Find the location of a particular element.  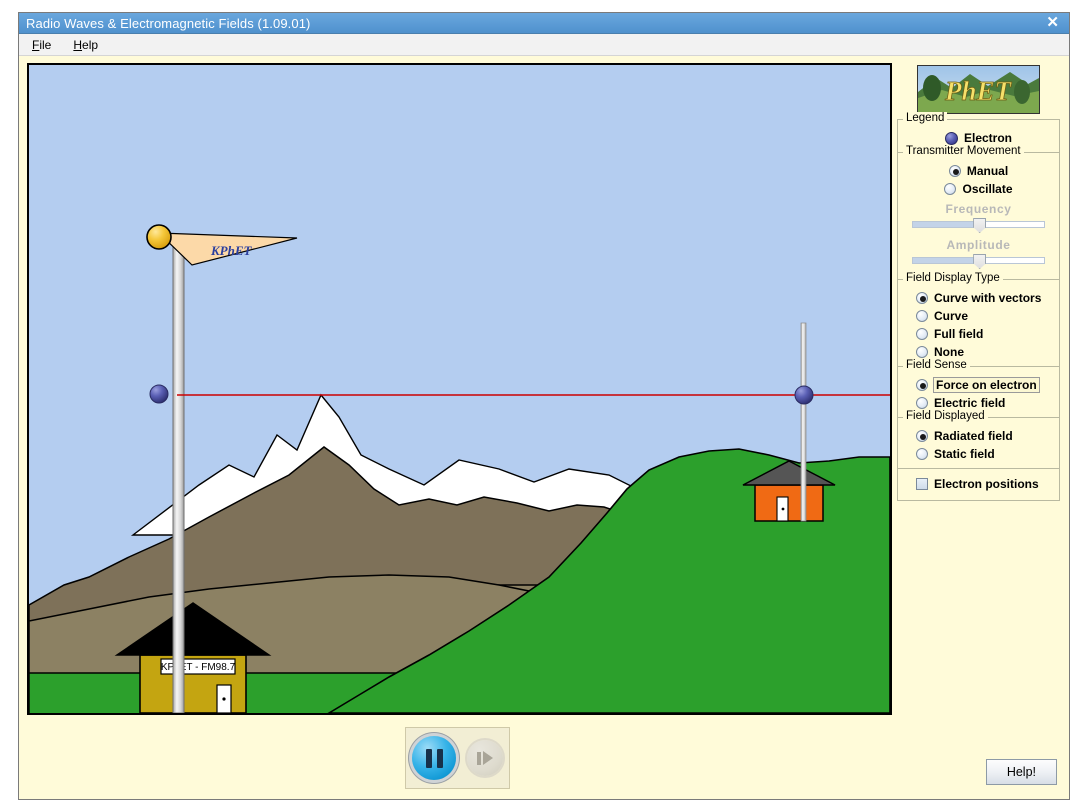

svg-text: PhET is located at coordinates (978, 91).